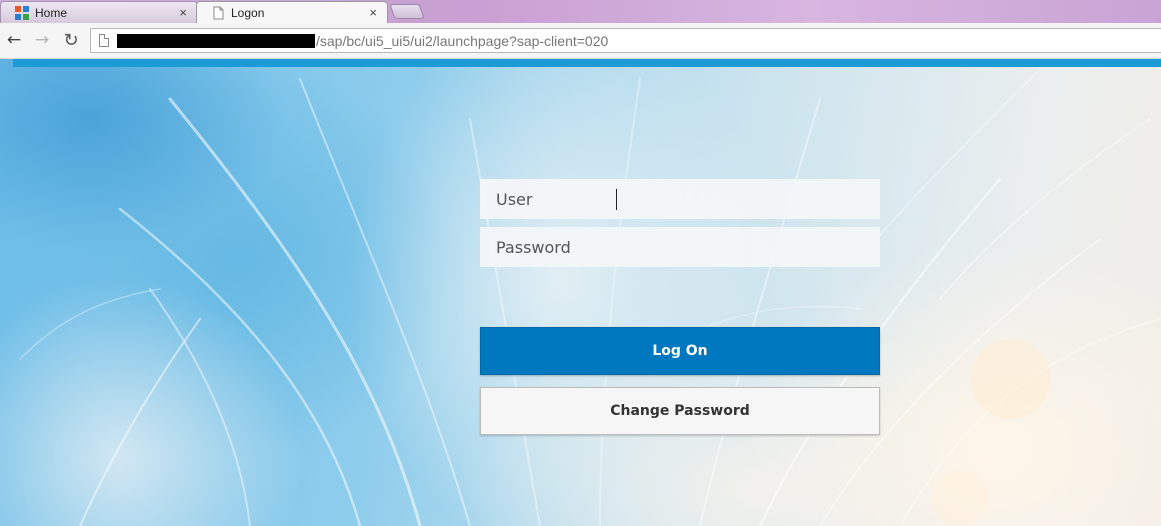 This screenshot has height=526, width=1161. I want to click on sap-grid-icon, so click(22, 12).